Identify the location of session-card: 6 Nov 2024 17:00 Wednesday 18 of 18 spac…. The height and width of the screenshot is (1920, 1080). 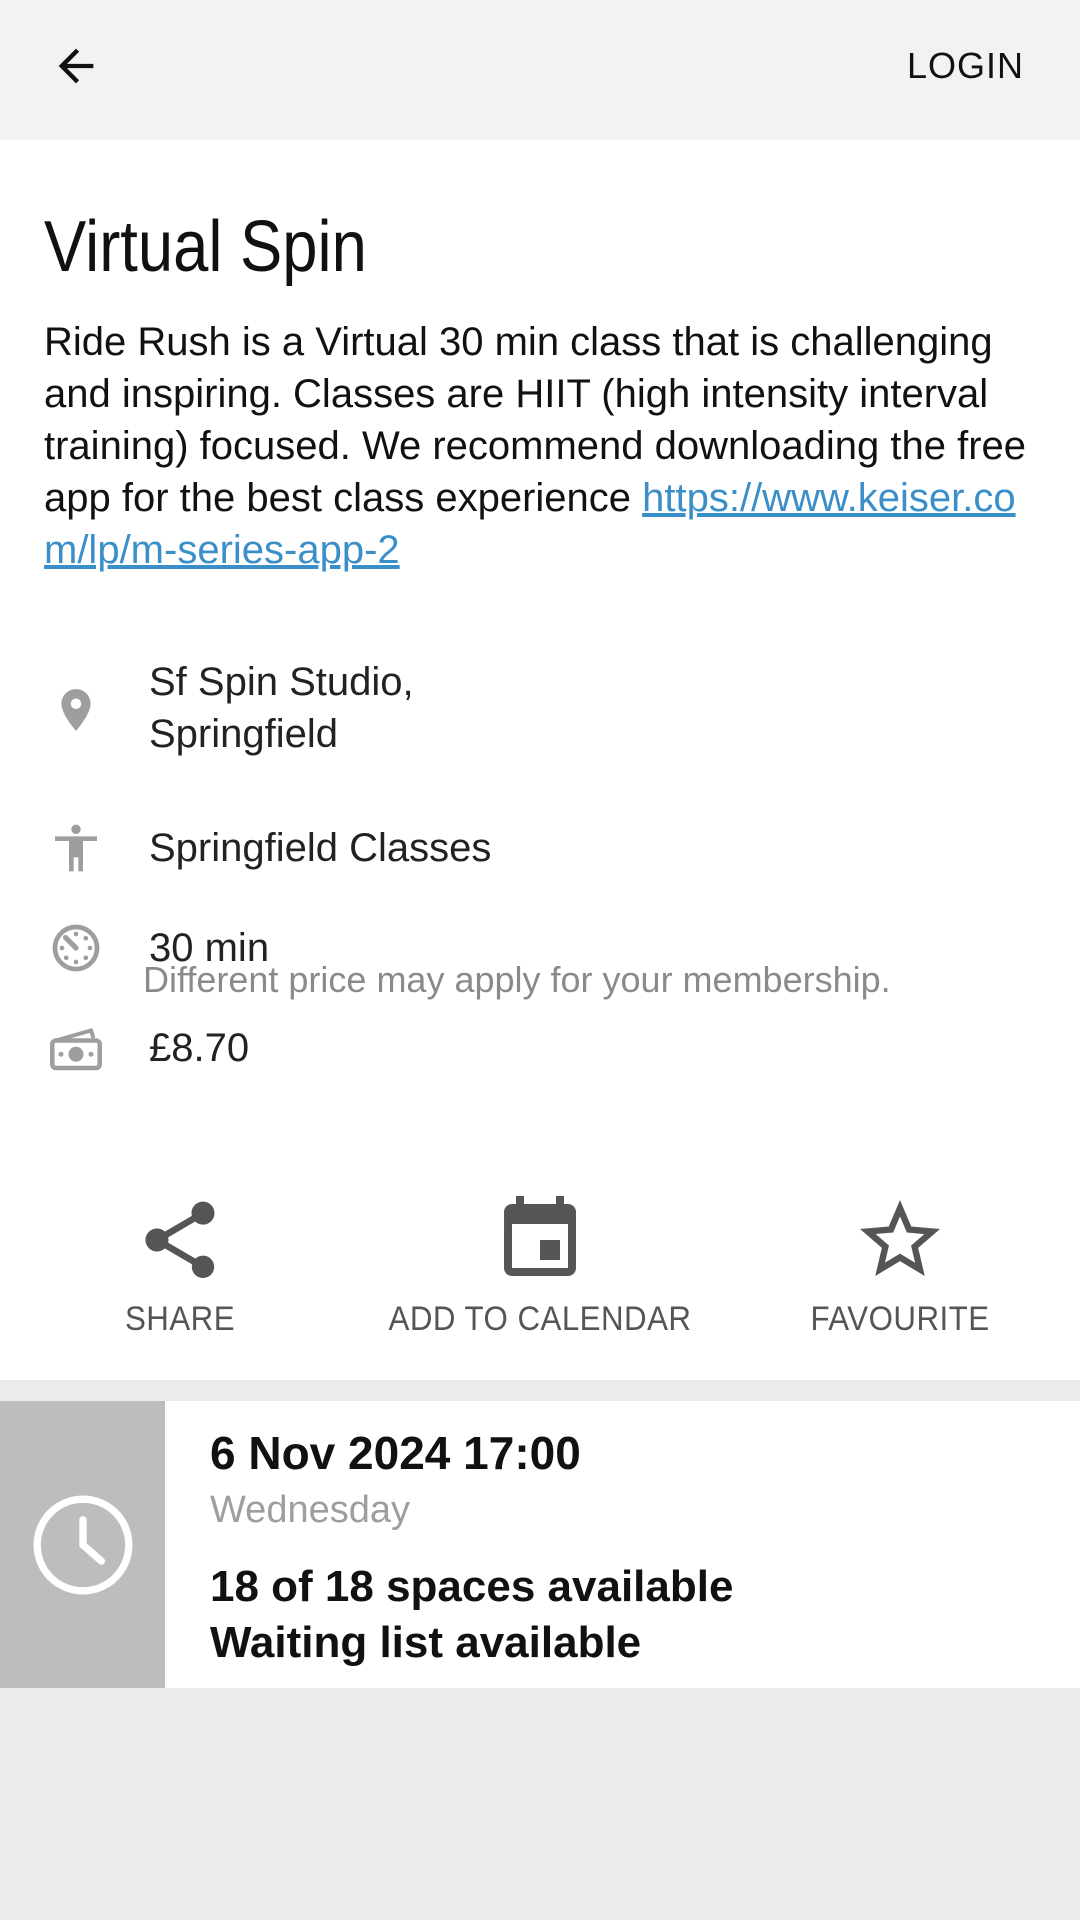
(540, 1544).